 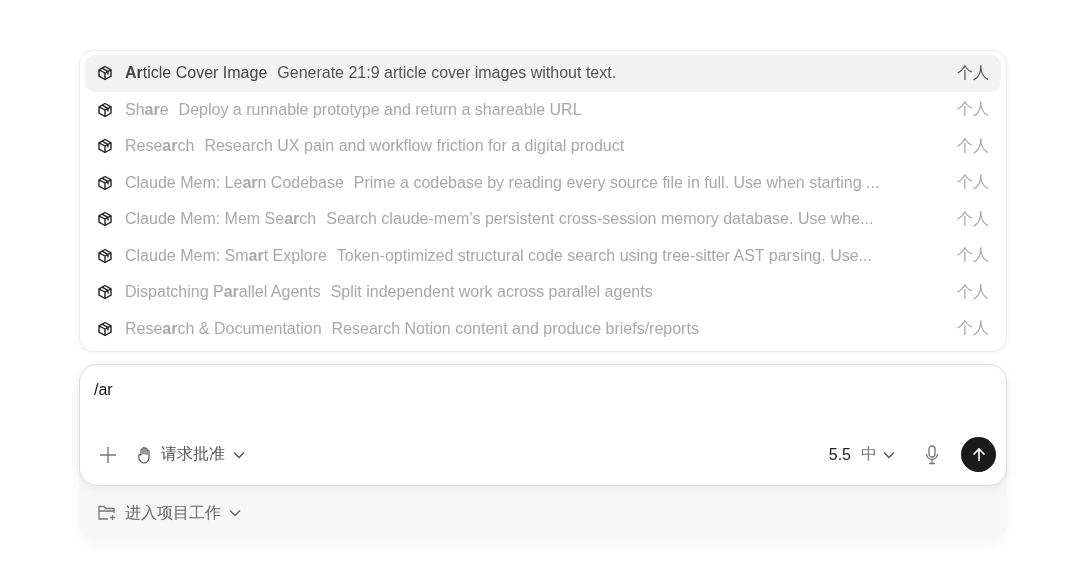 I want to click on skill-name: Article Cover Image, so click(x=196, y=73).